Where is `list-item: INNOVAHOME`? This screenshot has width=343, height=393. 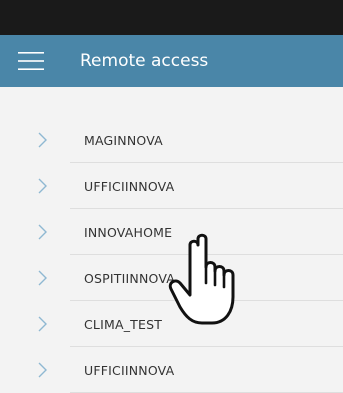
list-item: INNOVAHOME is located at coordinates (171, 232).